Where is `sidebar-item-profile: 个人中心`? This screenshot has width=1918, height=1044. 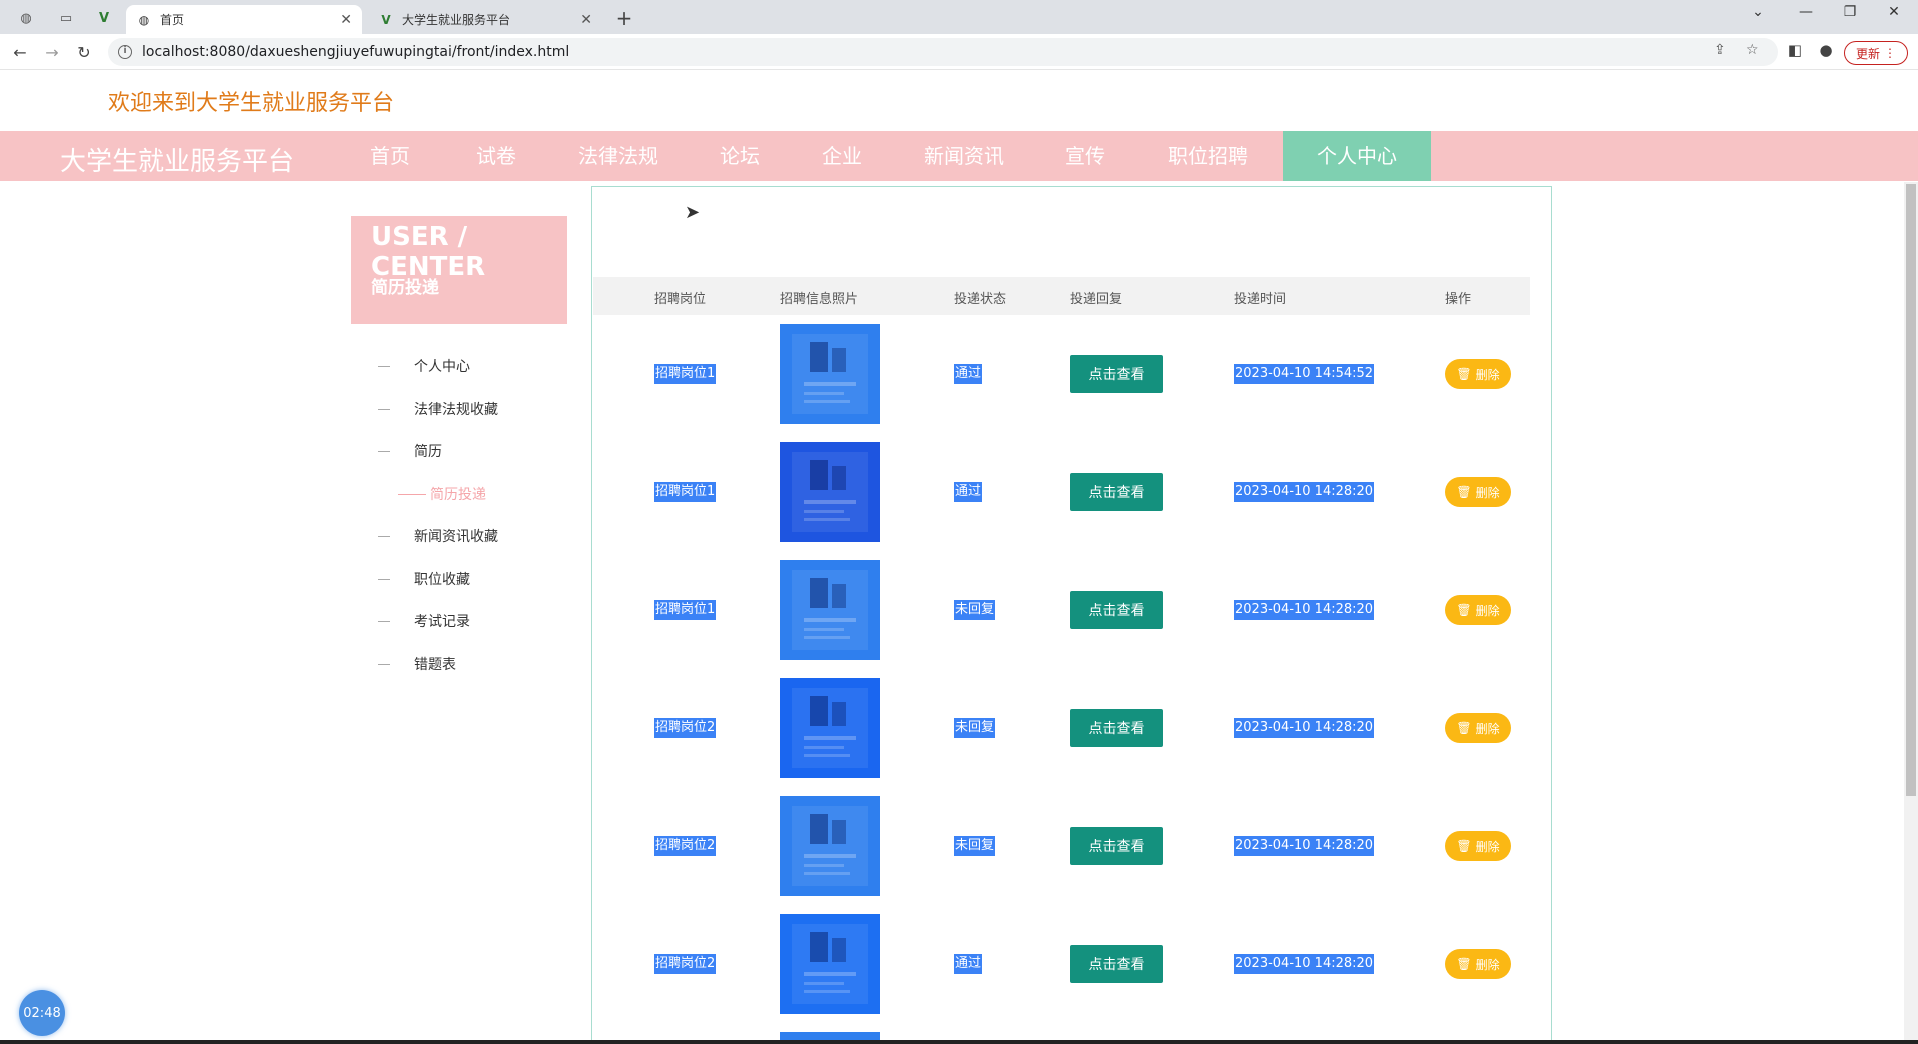 sidebar-item-profile: 个人中心 is located at coordinates (424, 366).